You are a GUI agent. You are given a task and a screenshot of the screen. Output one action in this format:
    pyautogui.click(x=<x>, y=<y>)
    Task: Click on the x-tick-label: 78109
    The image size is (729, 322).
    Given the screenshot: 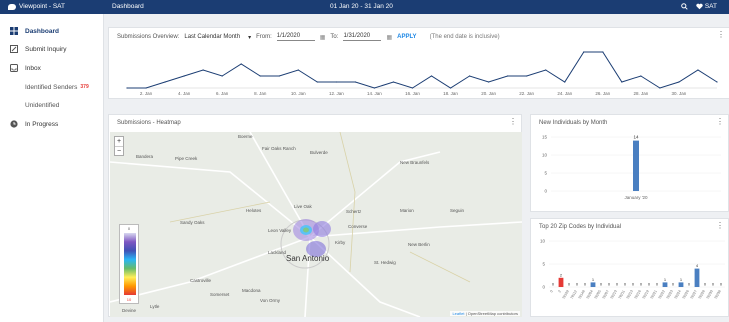 What is the action you would take?
    pyautogui.click(x=566, y=294)
    